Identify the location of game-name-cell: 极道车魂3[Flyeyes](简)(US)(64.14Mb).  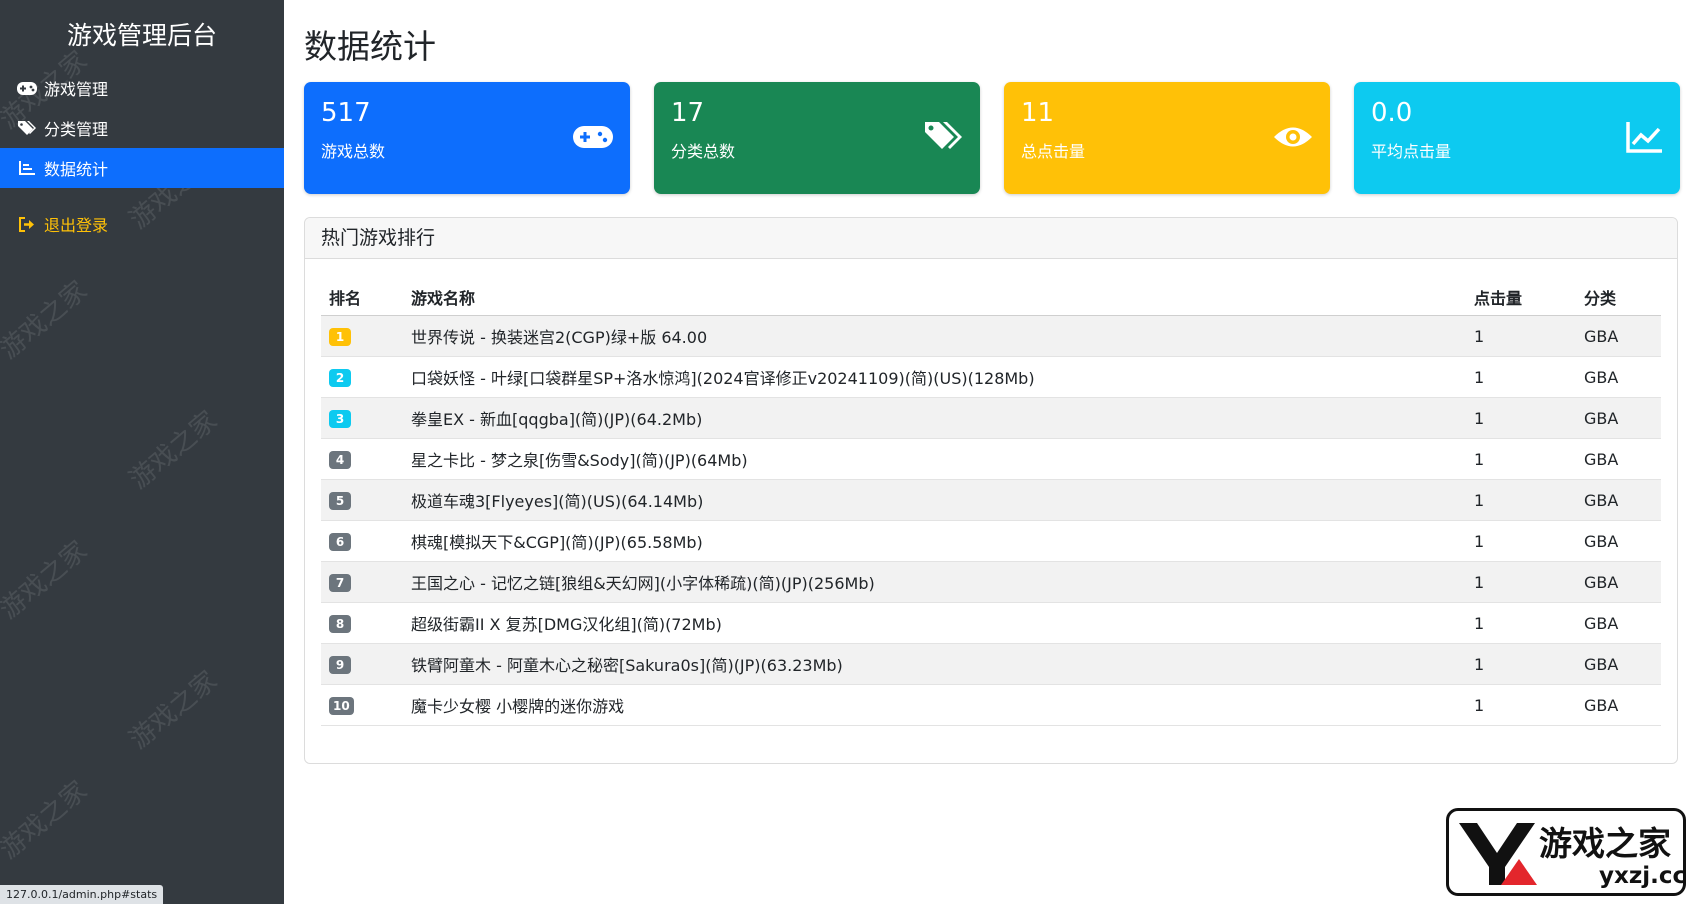
(942, 500).